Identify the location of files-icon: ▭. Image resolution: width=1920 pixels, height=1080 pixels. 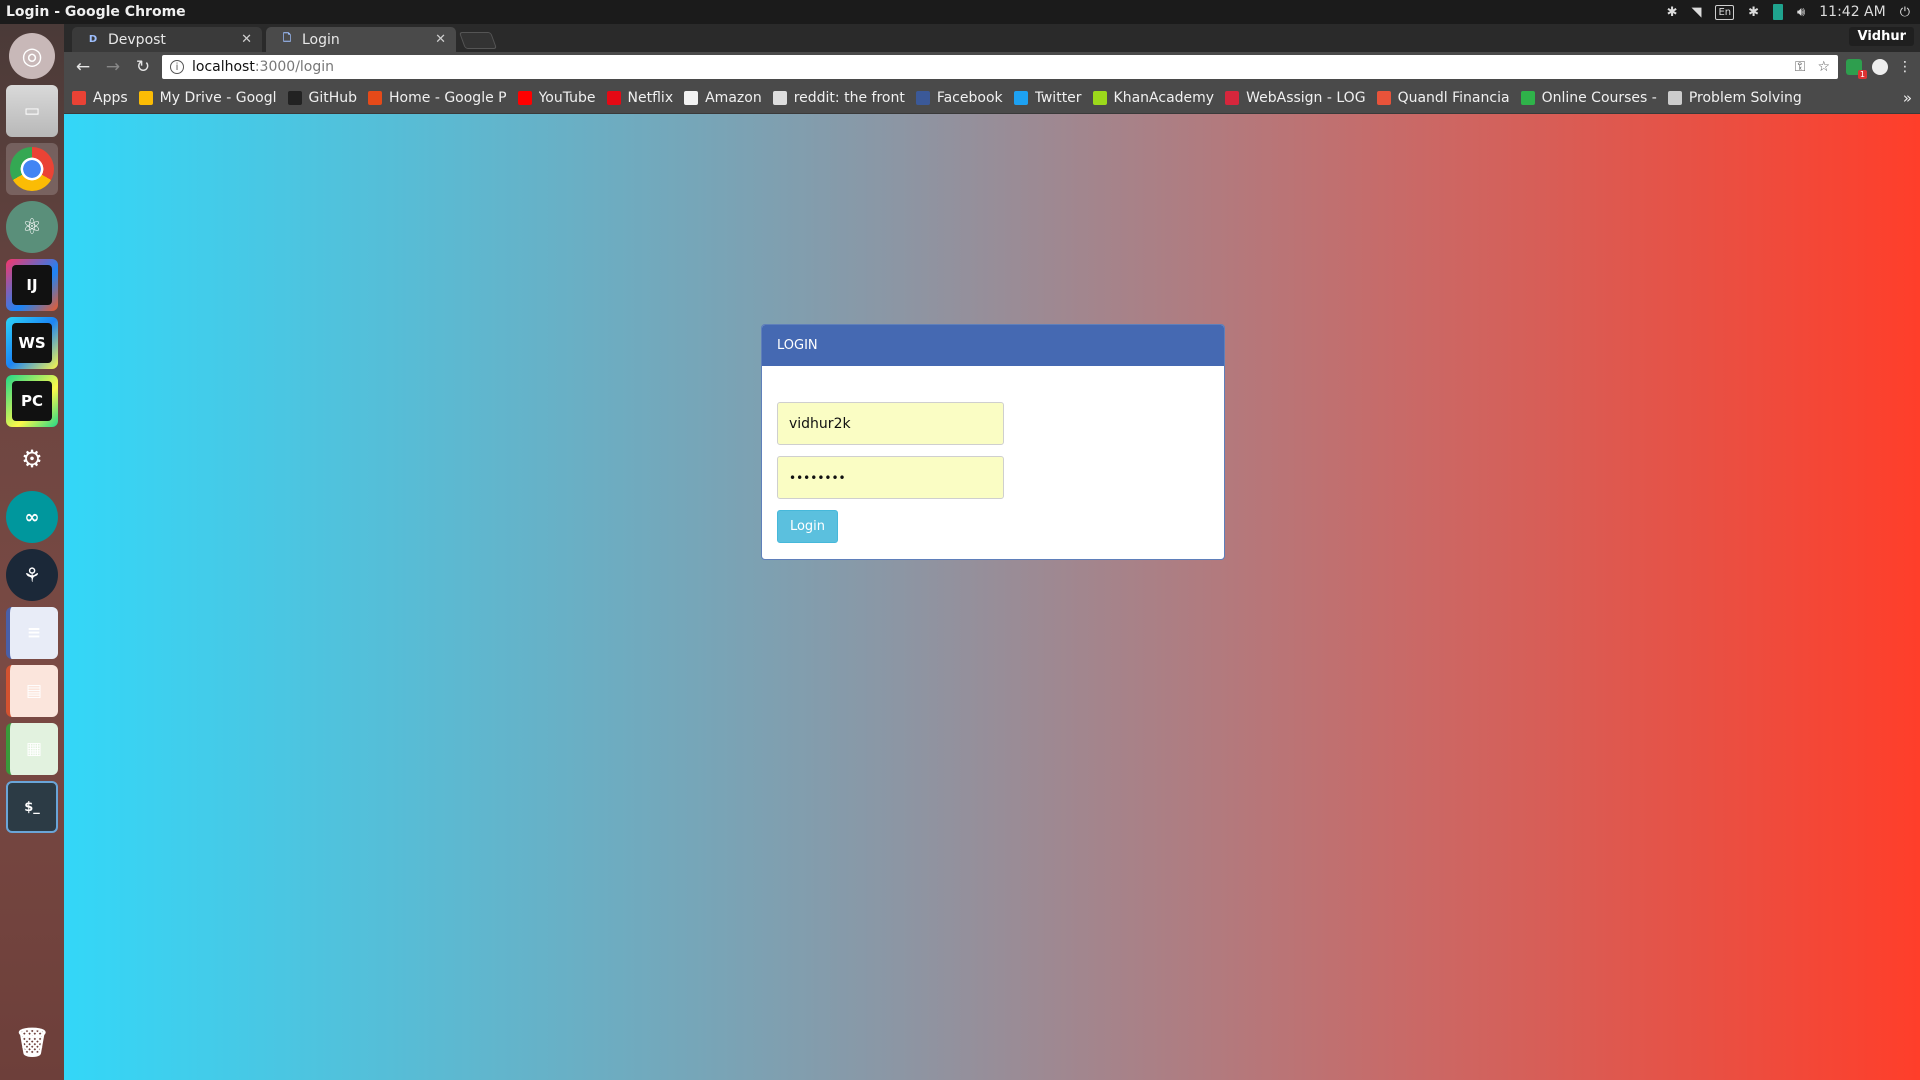
(32, 111).